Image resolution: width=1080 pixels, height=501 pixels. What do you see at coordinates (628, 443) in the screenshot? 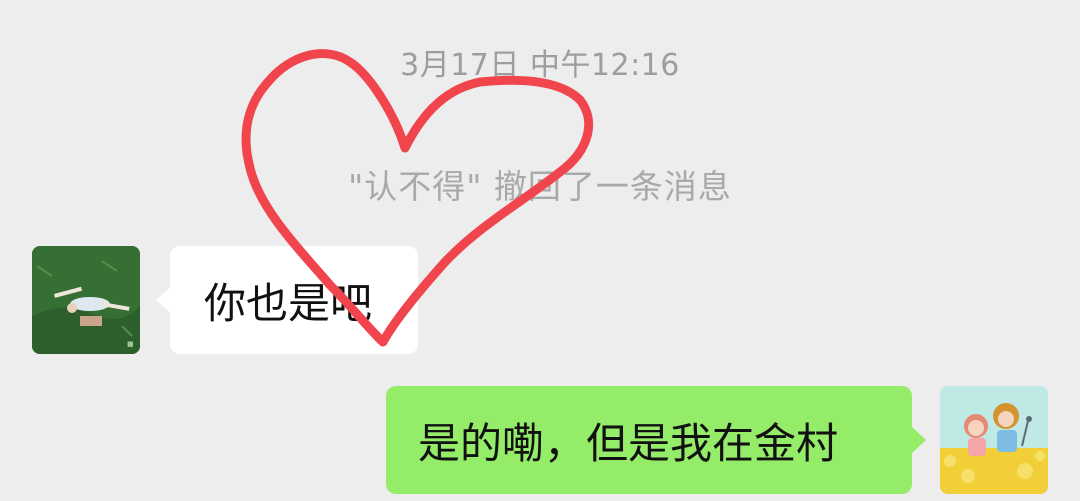
I see `message-text: 是的嘞，但是我在金村` at bounding box center [628, 443].